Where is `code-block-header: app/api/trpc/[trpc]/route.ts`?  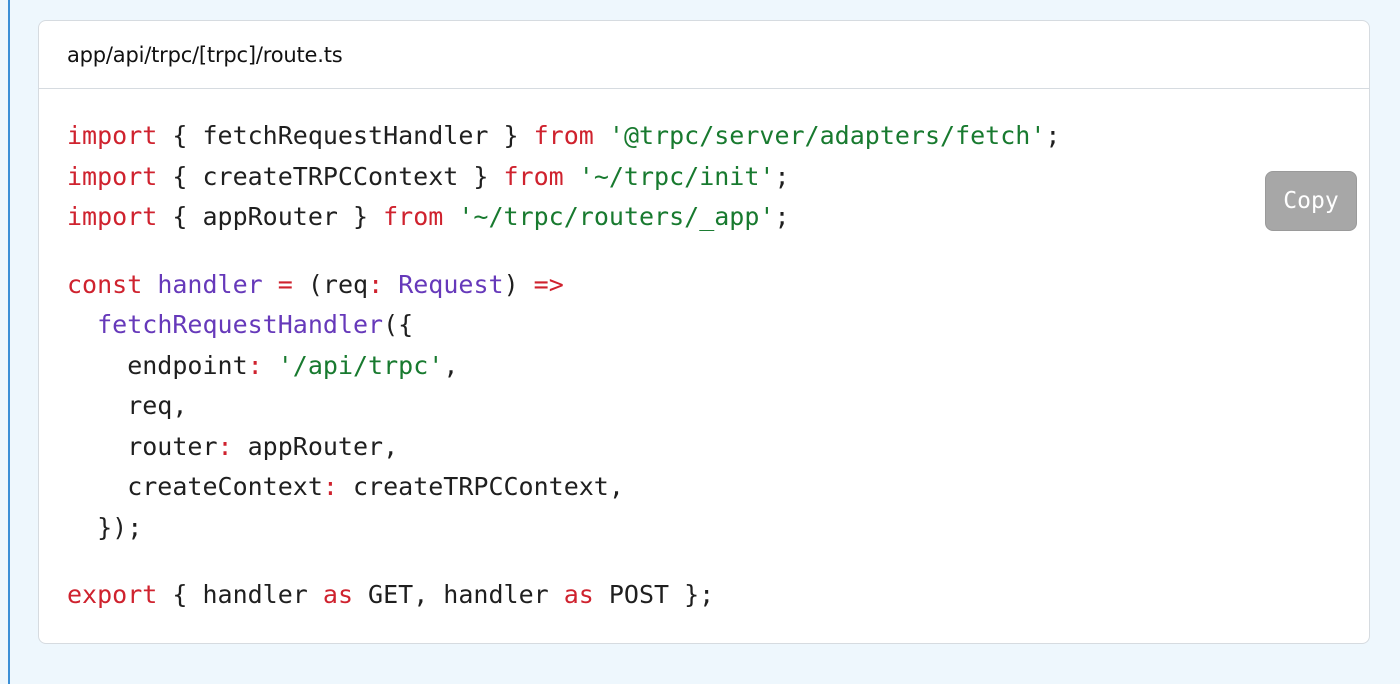
code-block-header: app/api/trpc/[trpc]/route.ts is located at coordinates (704, 55).